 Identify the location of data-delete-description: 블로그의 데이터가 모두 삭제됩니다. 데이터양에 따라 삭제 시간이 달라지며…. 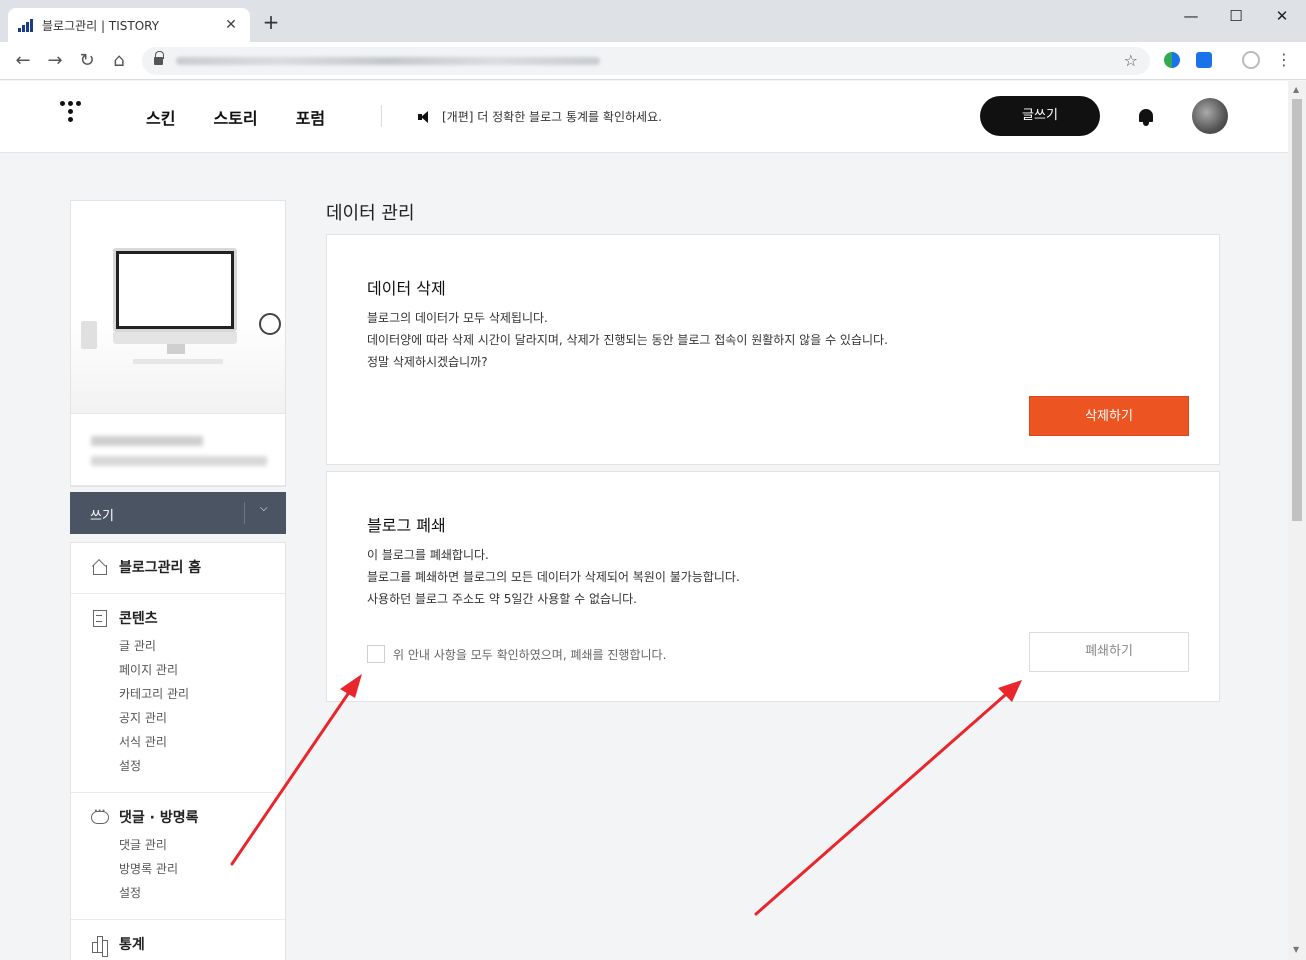
(627, 340).